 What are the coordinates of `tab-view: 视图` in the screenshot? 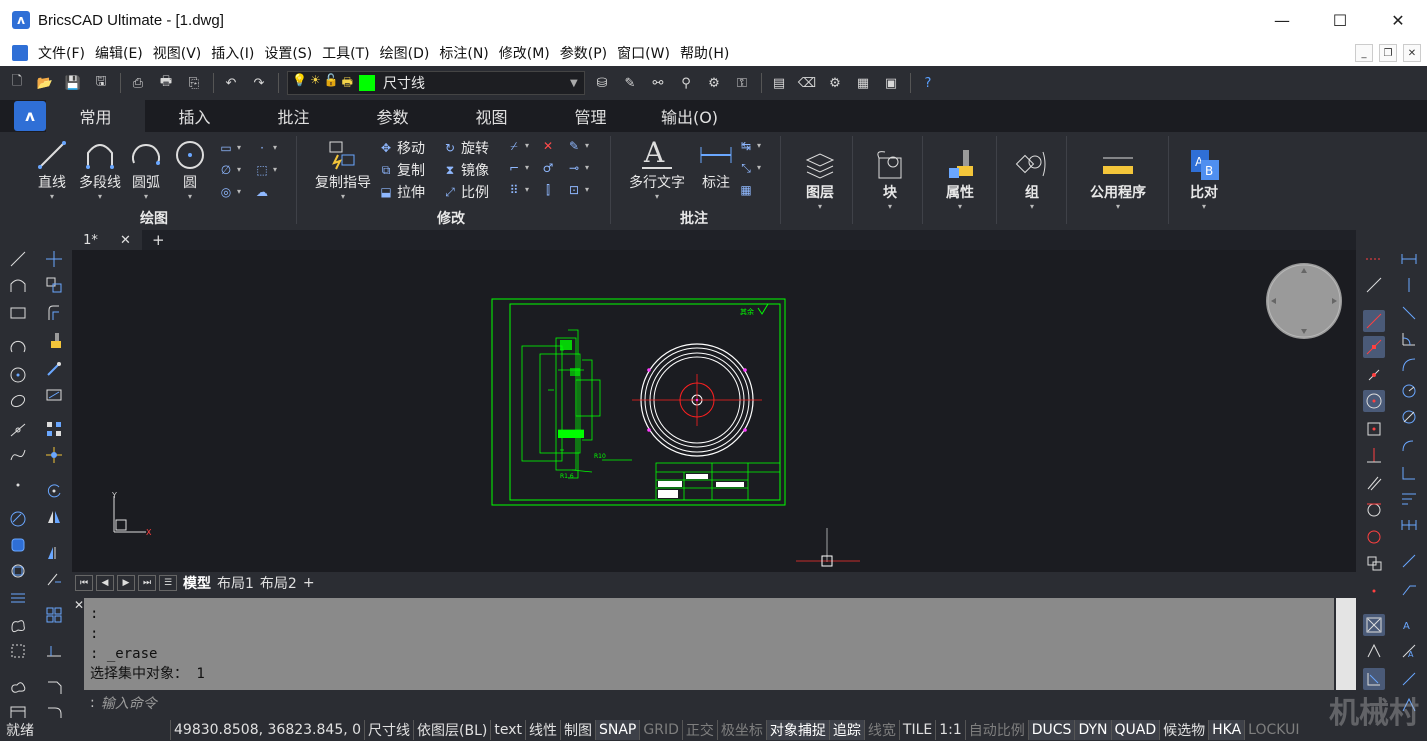 It's located at (491, 116).